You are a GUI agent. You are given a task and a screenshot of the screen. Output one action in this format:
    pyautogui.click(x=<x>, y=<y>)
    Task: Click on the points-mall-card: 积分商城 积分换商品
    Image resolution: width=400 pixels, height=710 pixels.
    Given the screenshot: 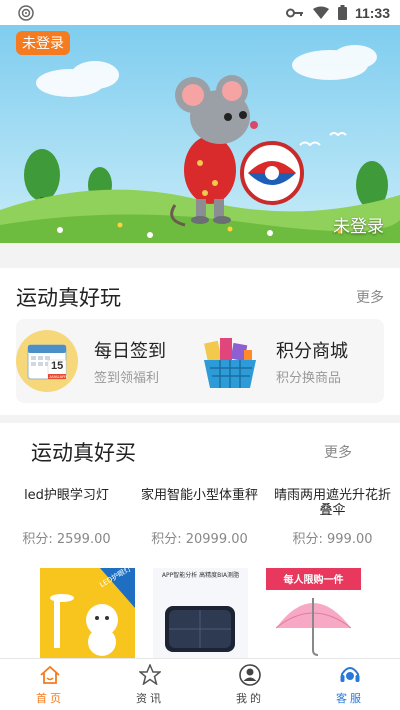 What is the action you would take?
    pyautogui.click(x=292, y=361)
    